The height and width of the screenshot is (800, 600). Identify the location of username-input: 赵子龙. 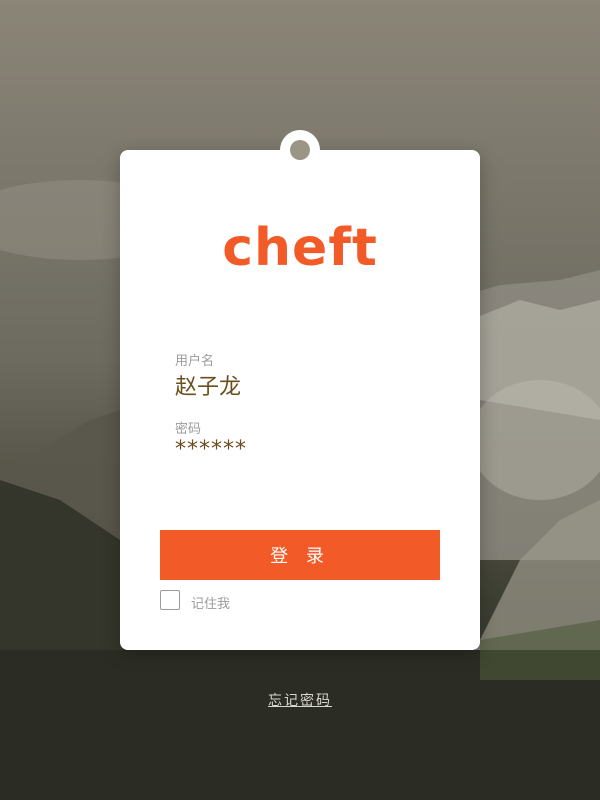
(208, 385).